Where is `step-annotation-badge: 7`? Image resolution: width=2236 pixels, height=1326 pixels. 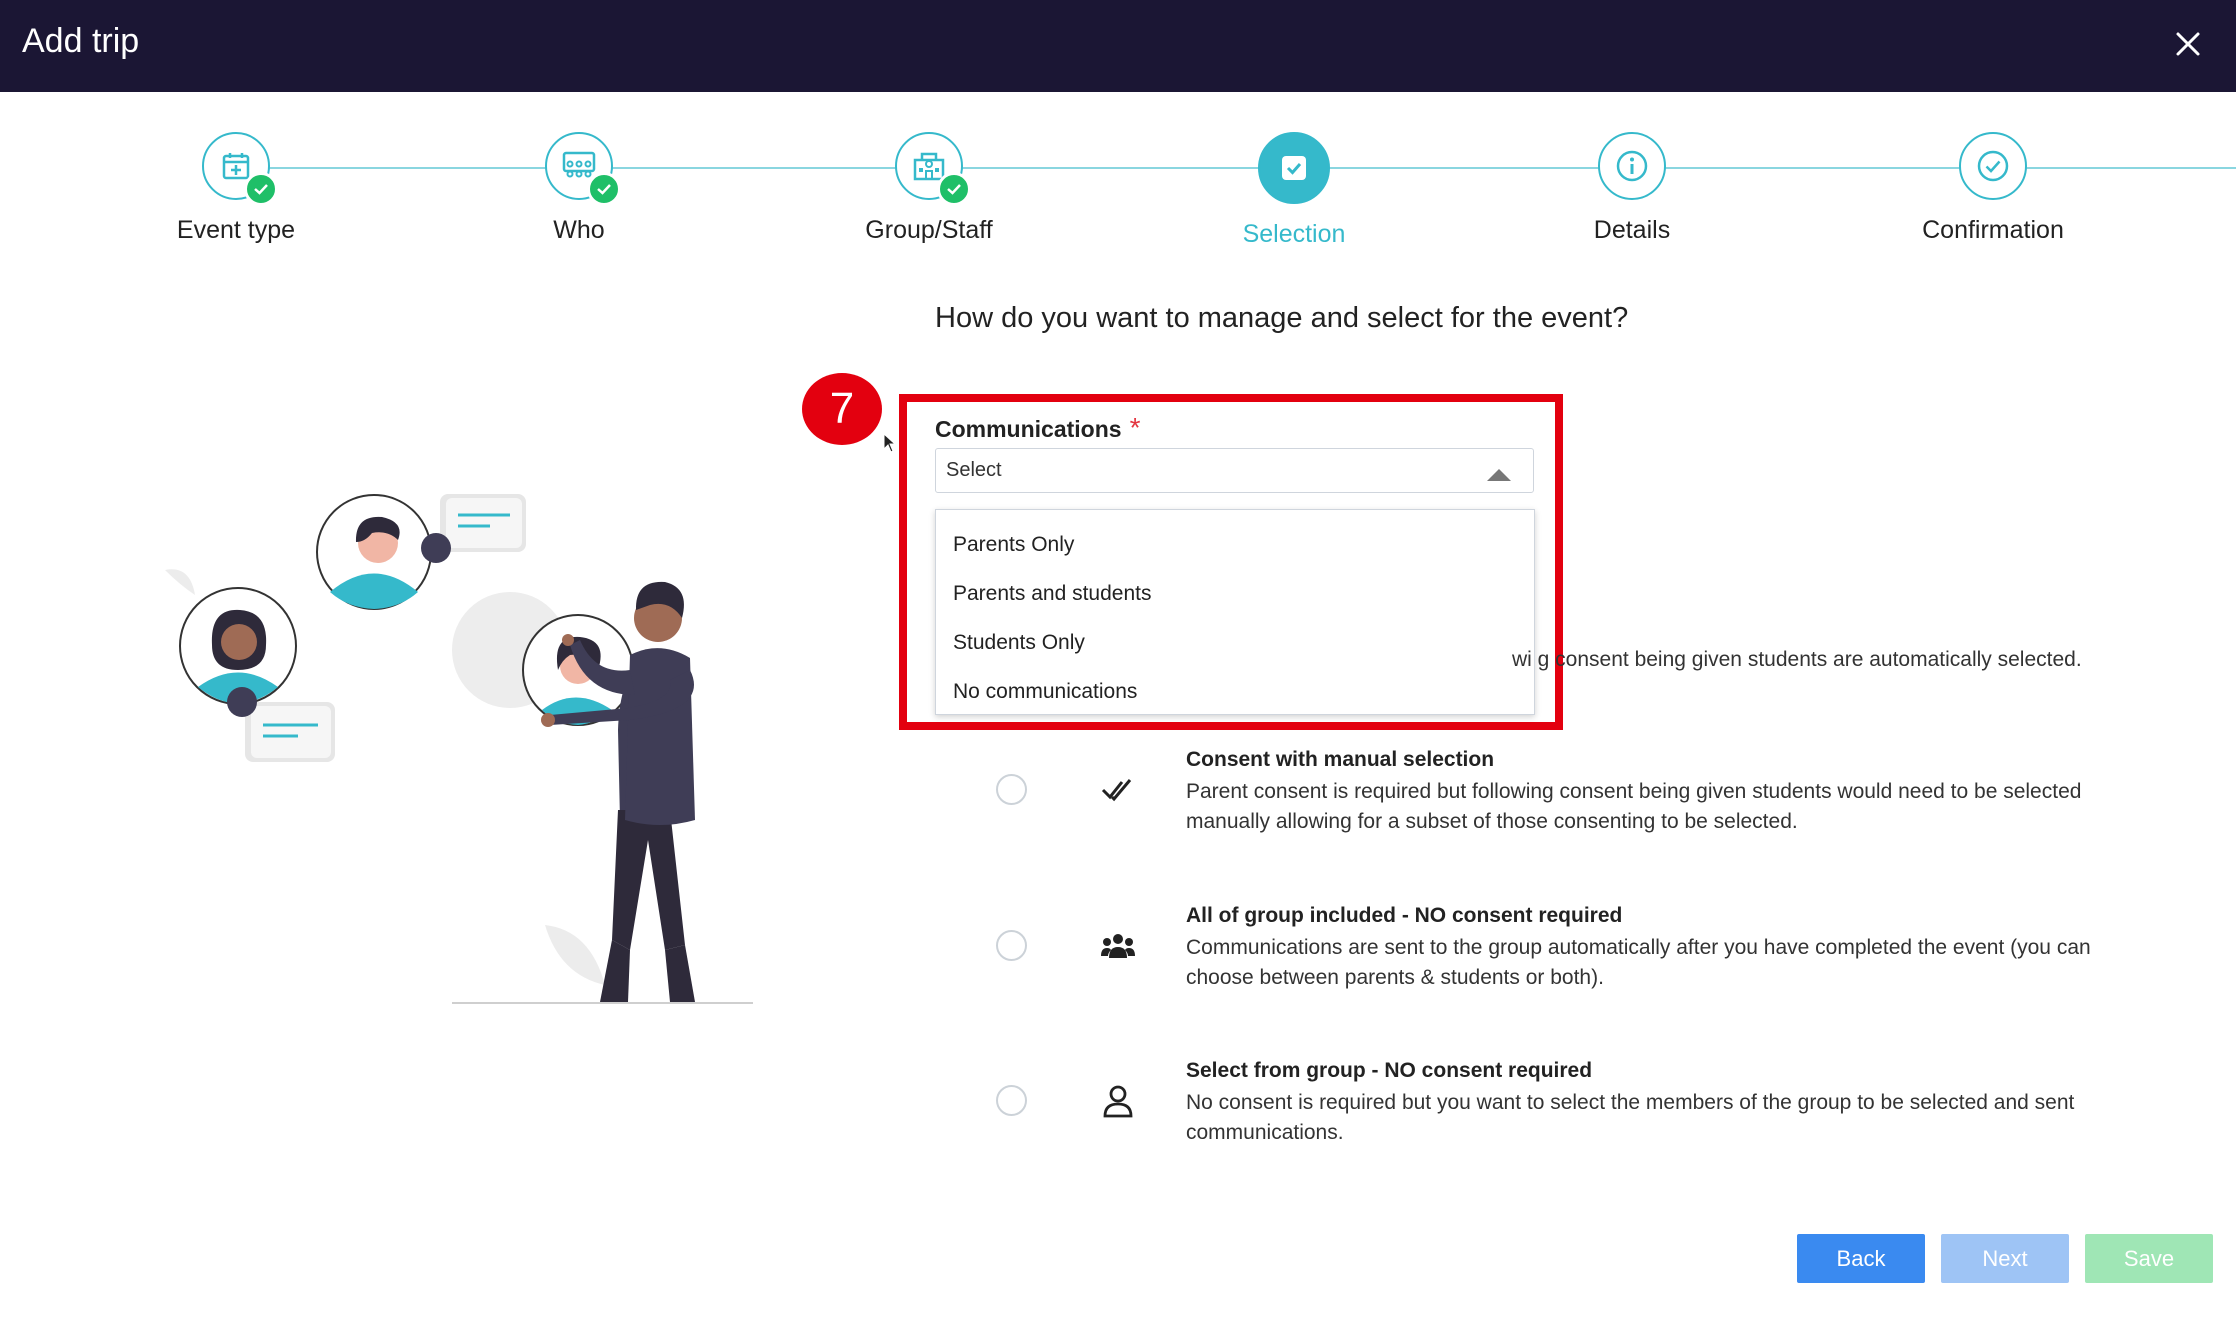
step-annotation-badge: 7 is located at coordinates (842, 409).